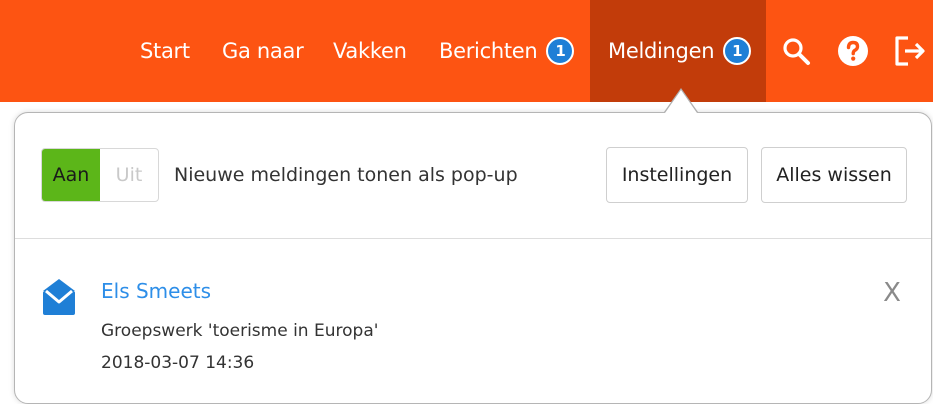  I want to click on settings-button: Instellingen, so click(677, 175).